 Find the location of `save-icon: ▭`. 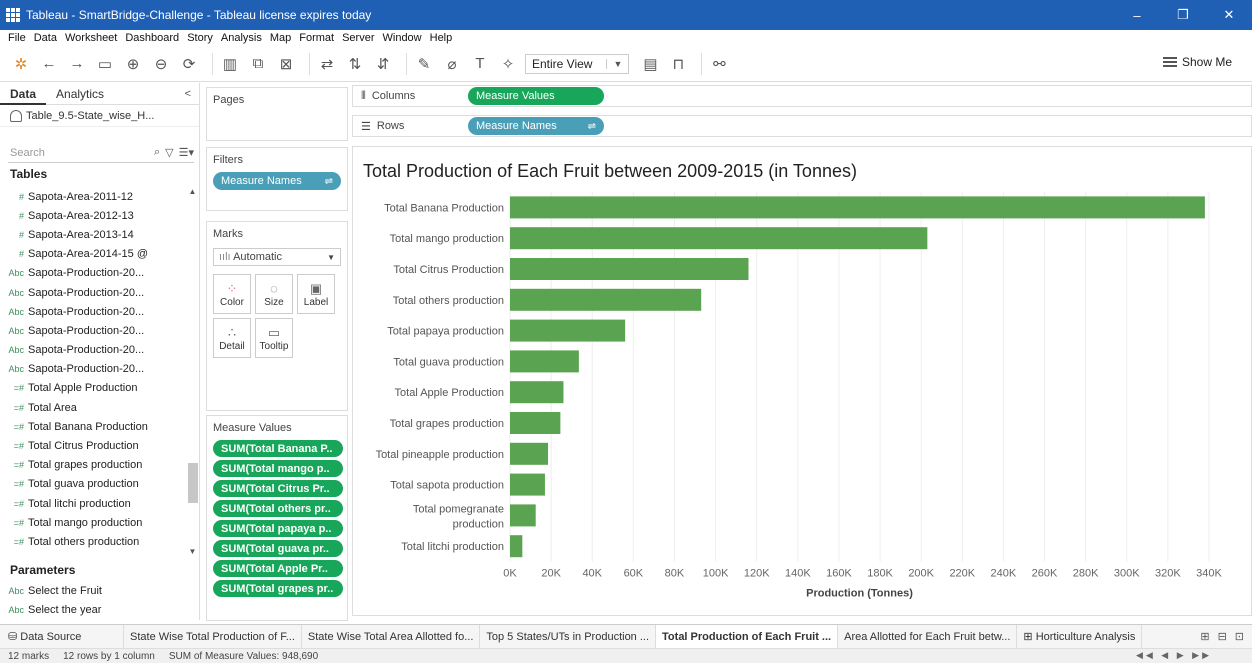

save-icon: ▭ is located at coordinates (105, 64).